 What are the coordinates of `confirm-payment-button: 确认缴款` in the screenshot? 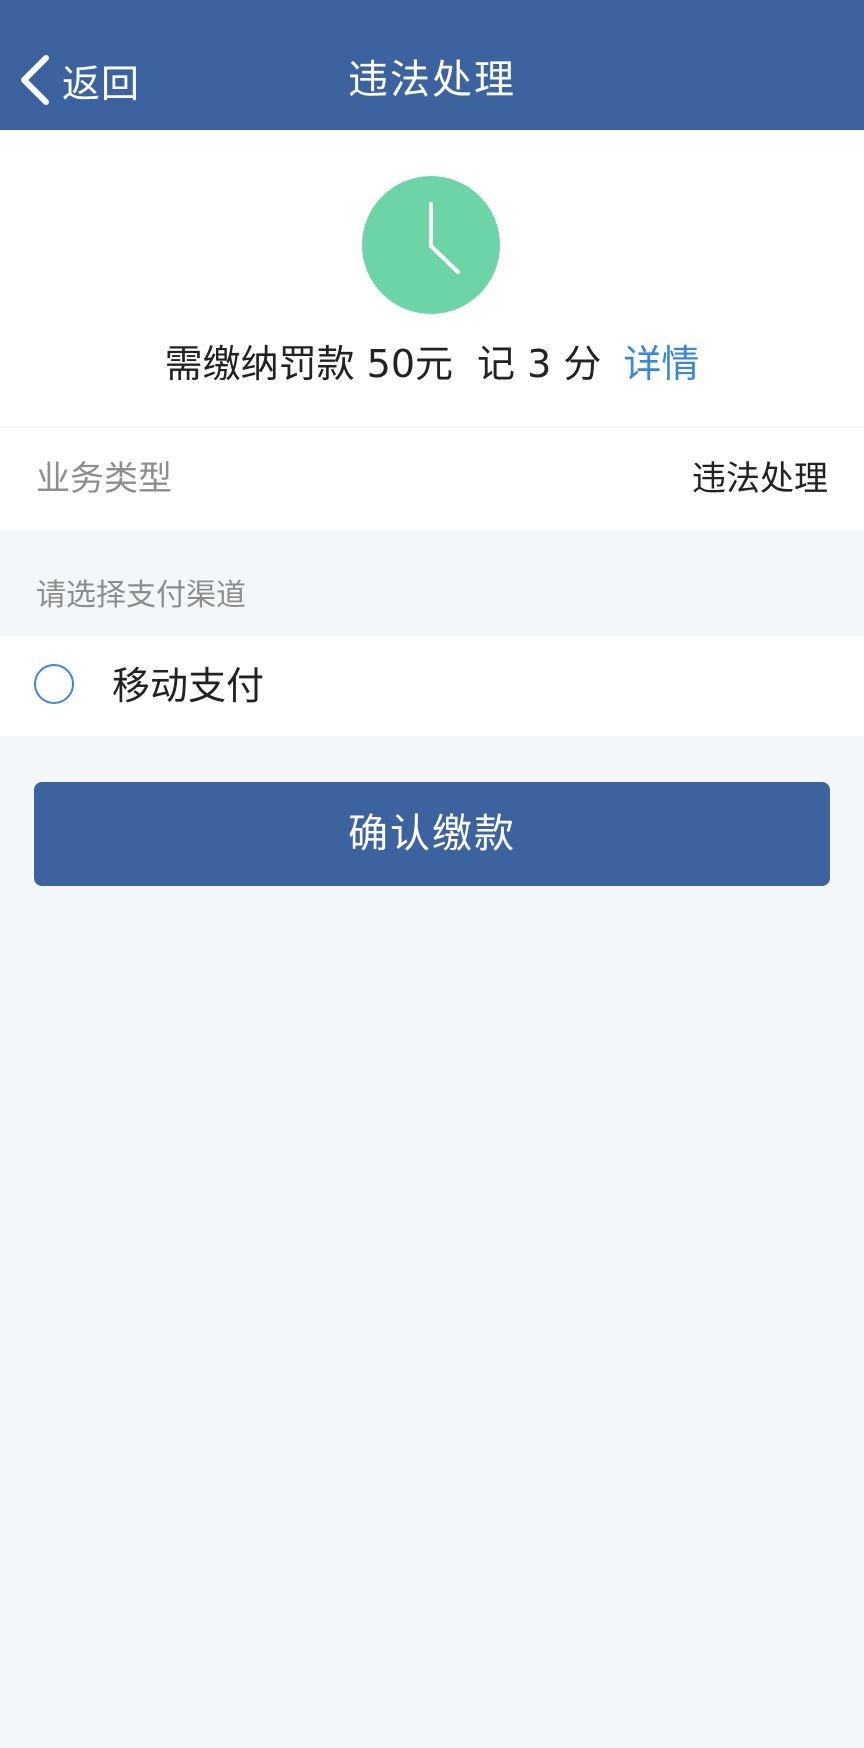 It's located at (432, 834).